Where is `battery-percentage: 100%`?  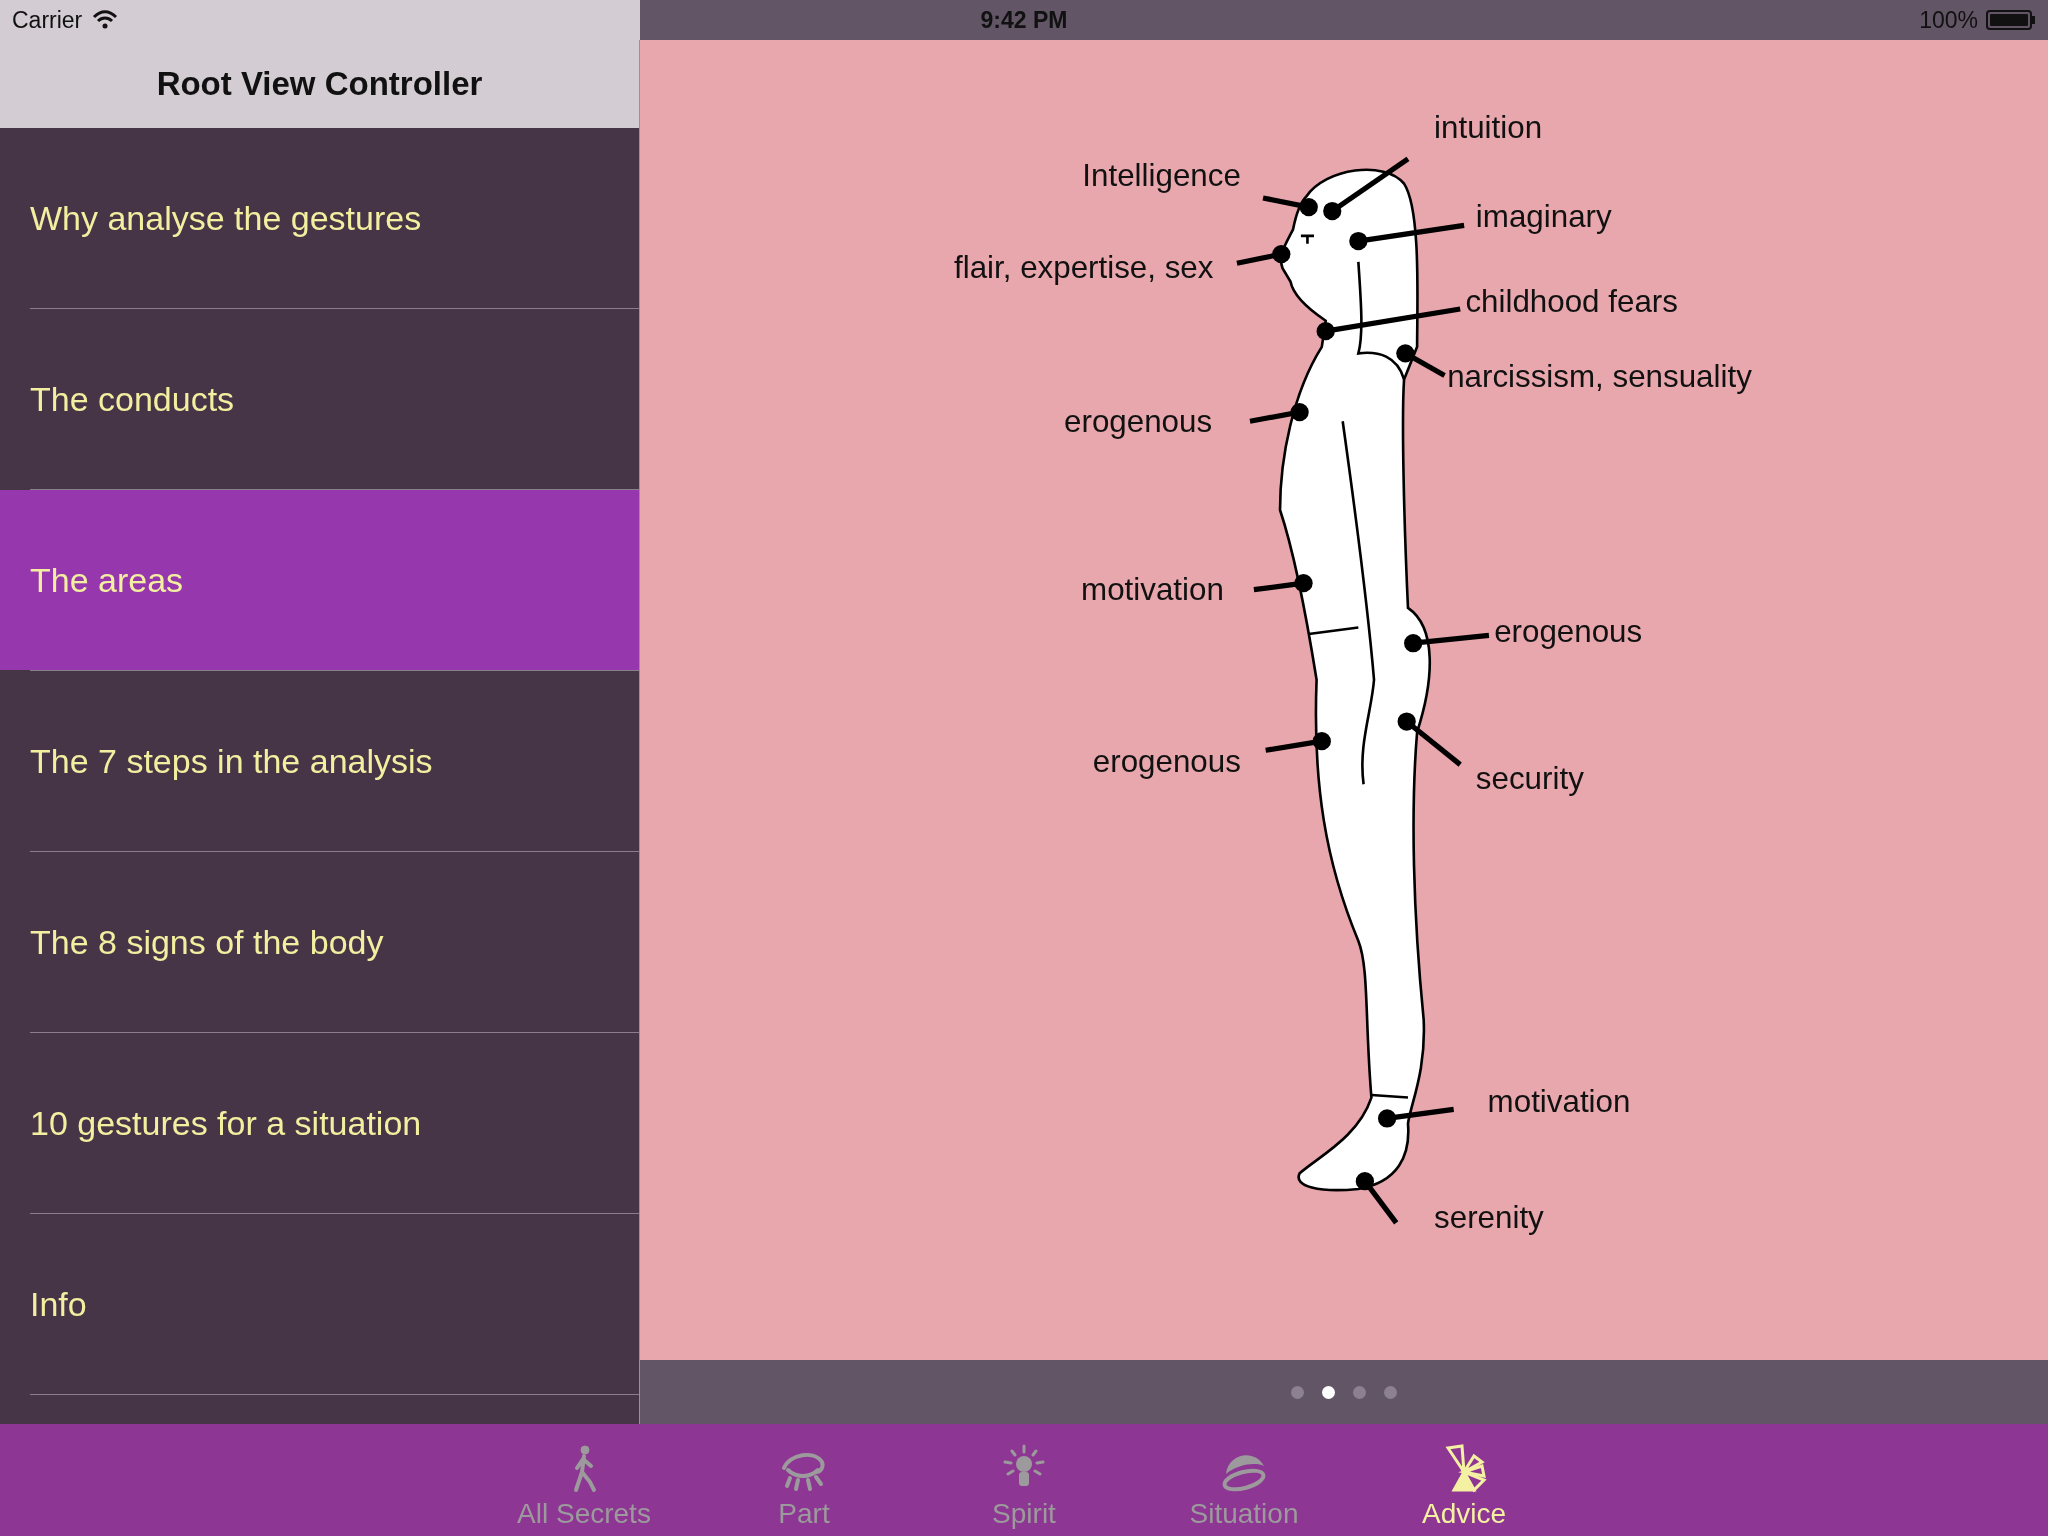
battery-percentage: 100% is located at coordinates (1948, 20).